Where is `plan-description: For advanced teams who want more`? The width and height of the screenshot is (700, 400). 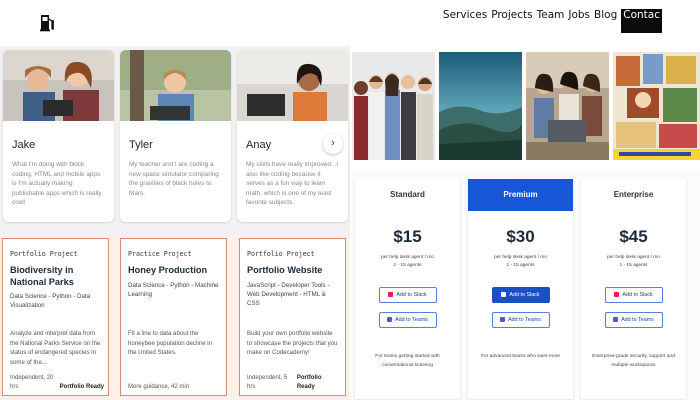 plan-description: For advanced teams who want more is located at coordinates (520, 356).